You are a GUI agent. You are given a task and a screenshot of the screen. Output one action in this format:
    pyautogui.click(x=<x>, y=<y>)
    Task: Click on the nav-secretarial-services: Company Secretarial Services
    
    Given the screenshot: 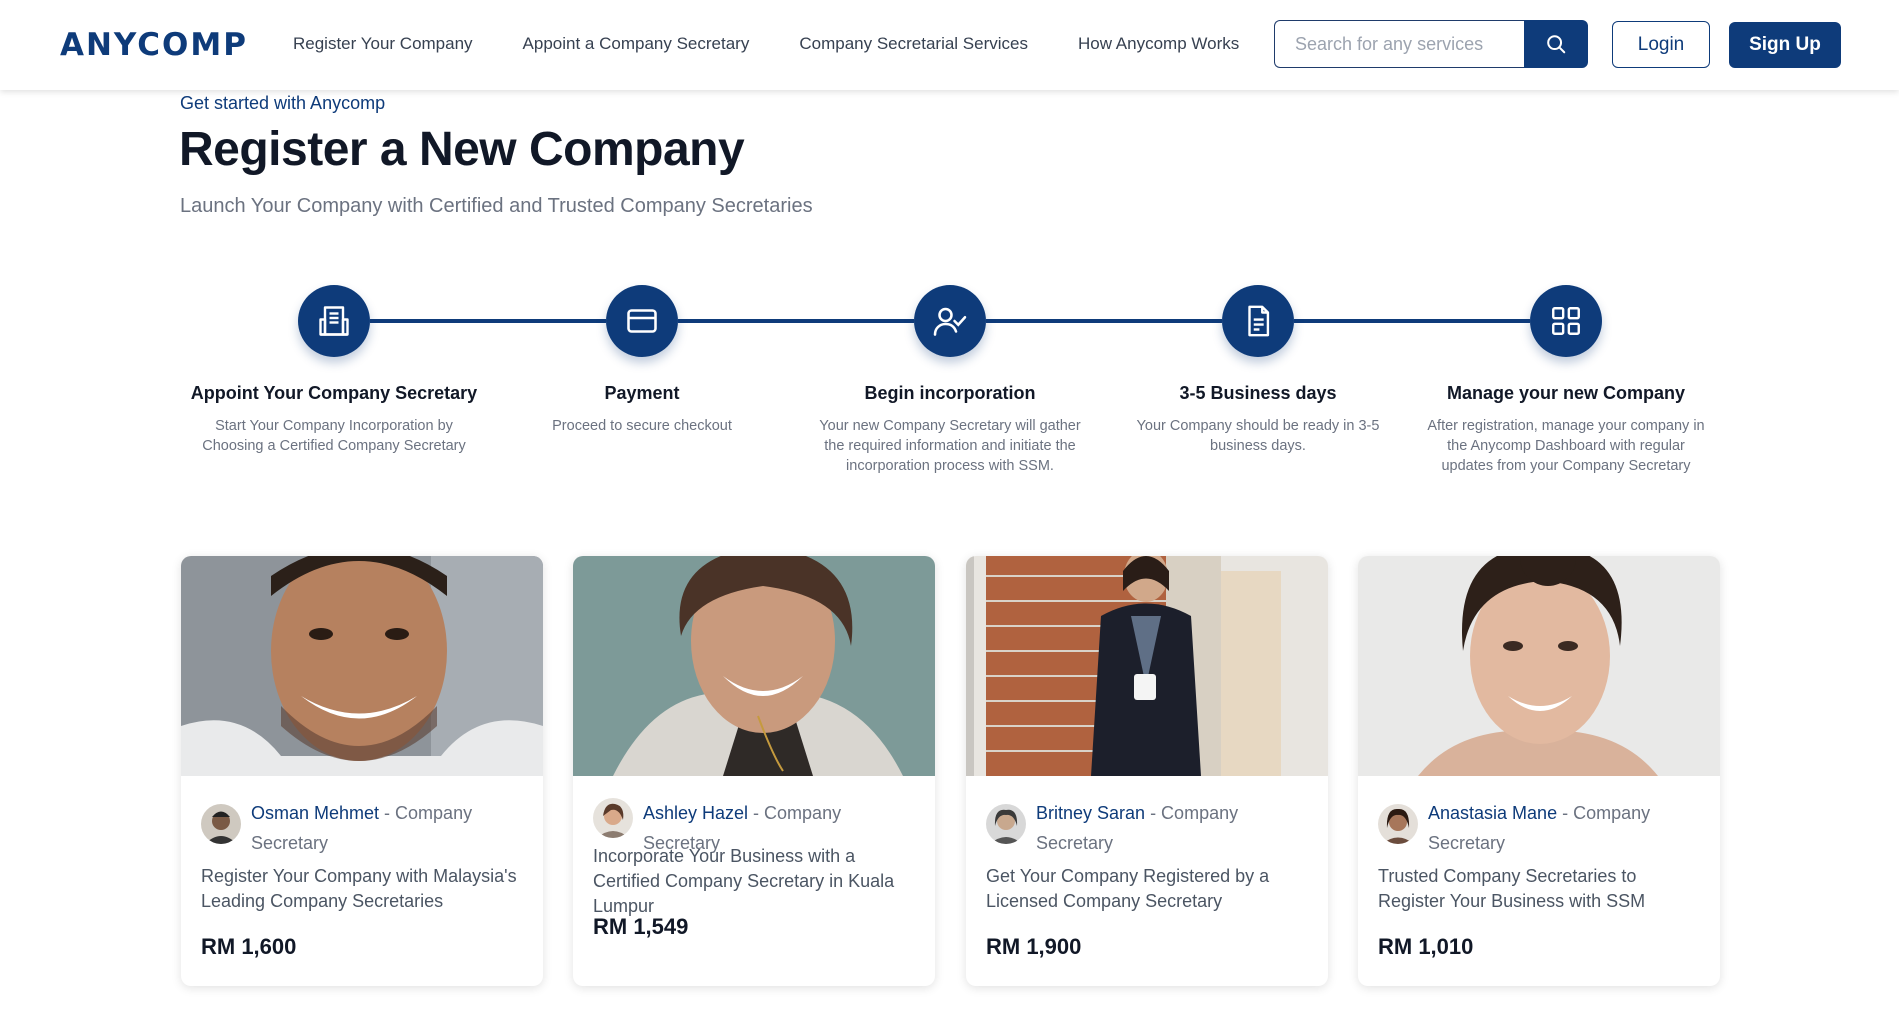 What is the action you would take?
    pyautogui.click(x=913, y=44)
    